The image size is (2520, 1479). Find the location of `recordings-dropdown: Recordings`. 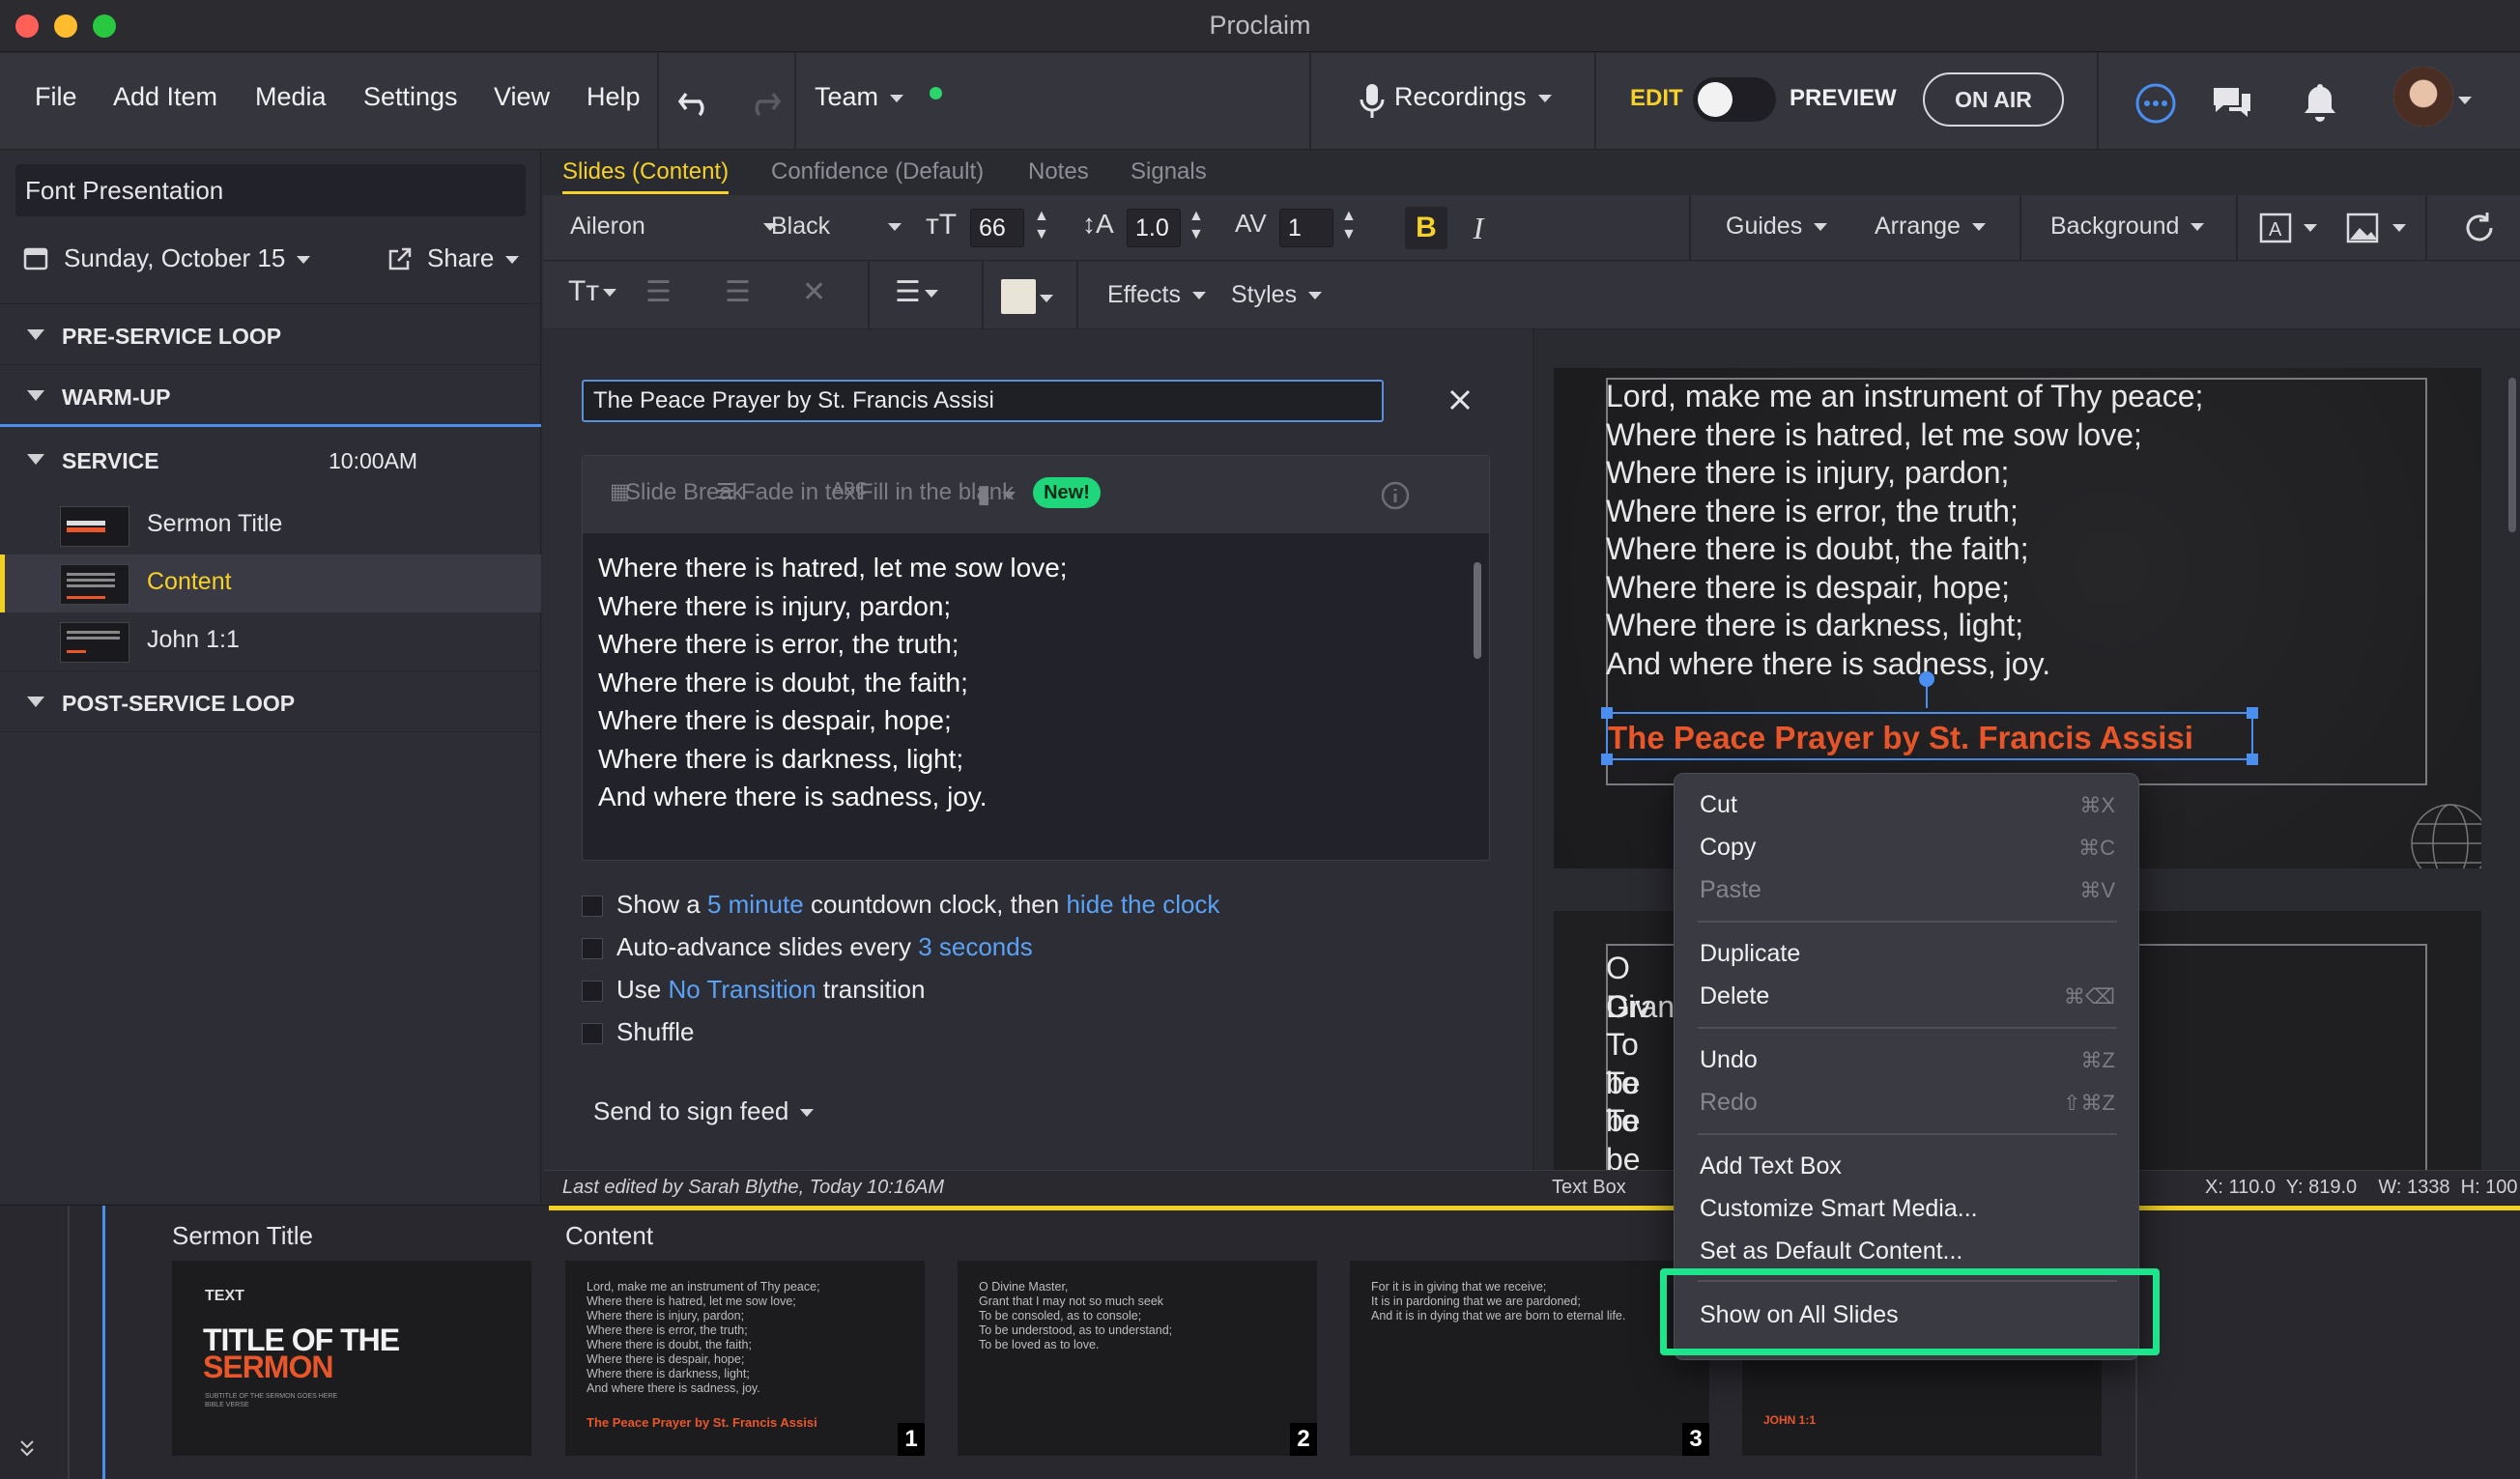

recordings-dropdown: Recordings is located at coordinates (1473, 97).